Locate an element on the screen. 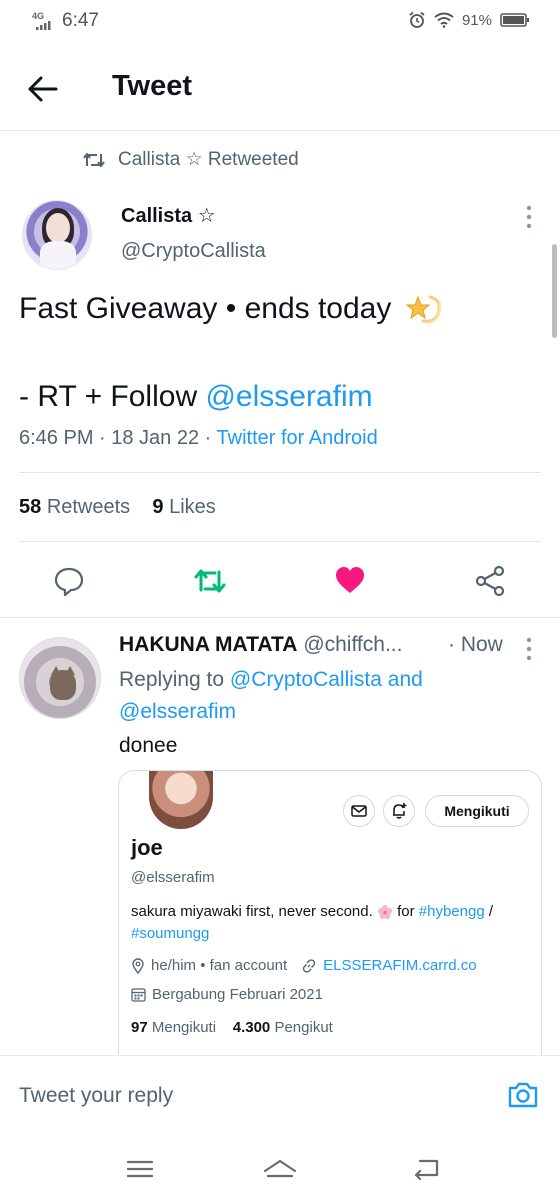 The width and height of the screenshot is (560, 1200). page-title: Tweet is located at coordinates (152, 86).